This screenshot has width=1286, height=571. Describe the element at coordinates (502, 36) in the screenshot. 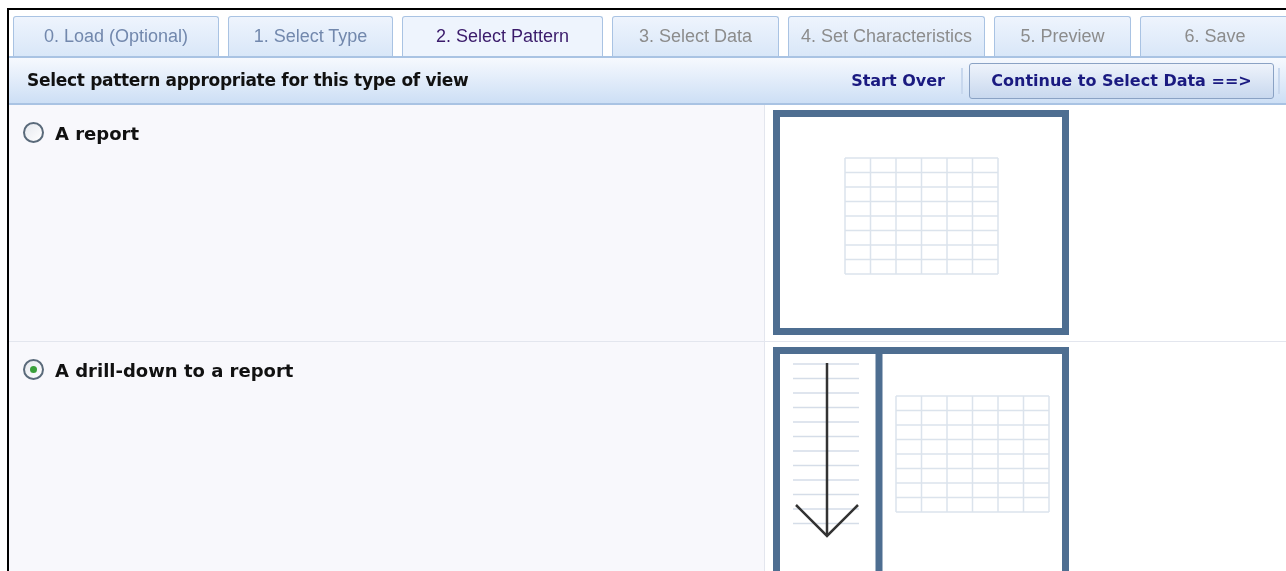

I see `tab: 2. Select Pattern` at that location.